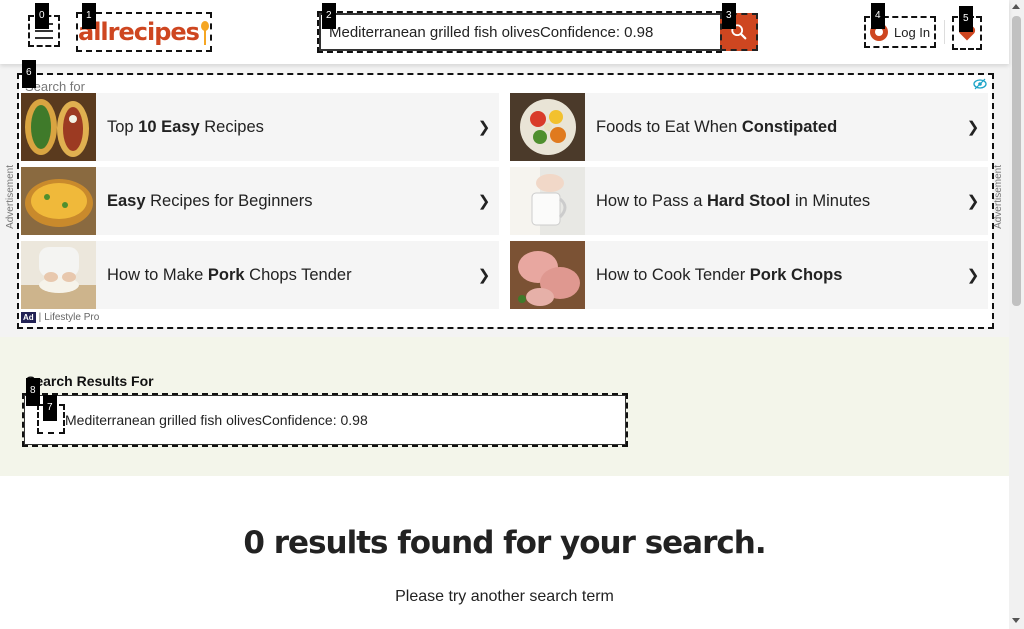 Image resolution: width=1024 pixels, height=629 pixels. Describe the element at coordinates (72, 317) in the screenshot. I see `ad-sponsor-name: Lifestyle Pro` at that location.